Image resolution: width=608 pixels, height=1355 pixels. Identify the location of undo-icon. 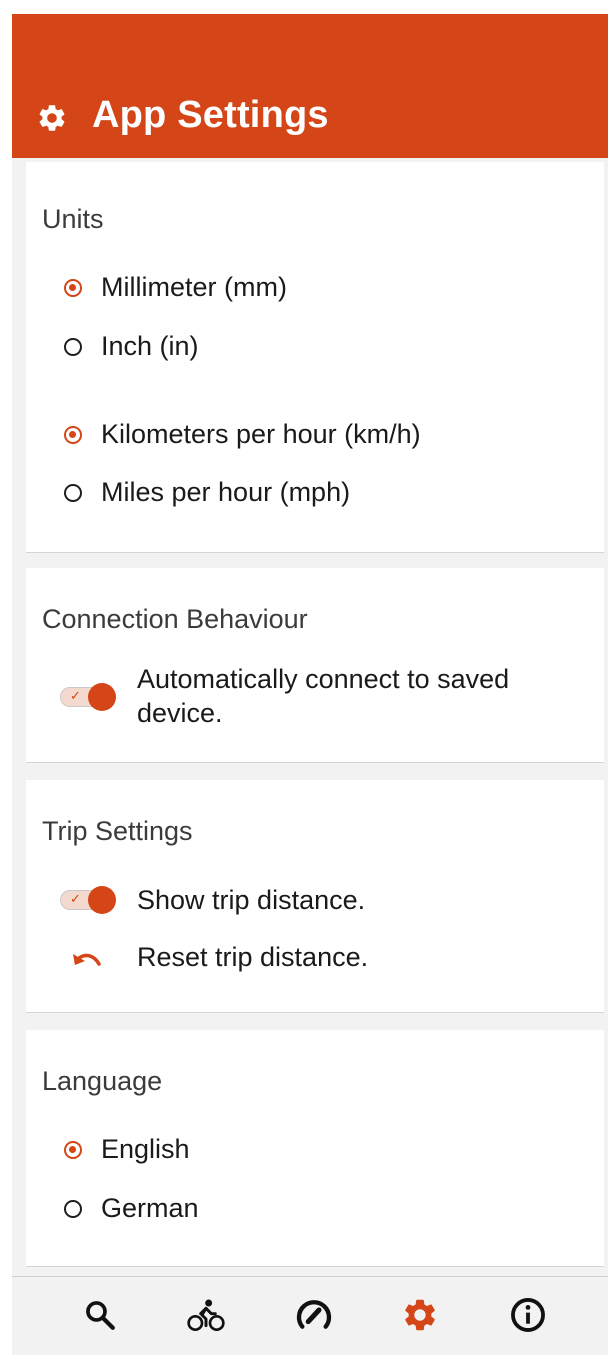
(87, 959).